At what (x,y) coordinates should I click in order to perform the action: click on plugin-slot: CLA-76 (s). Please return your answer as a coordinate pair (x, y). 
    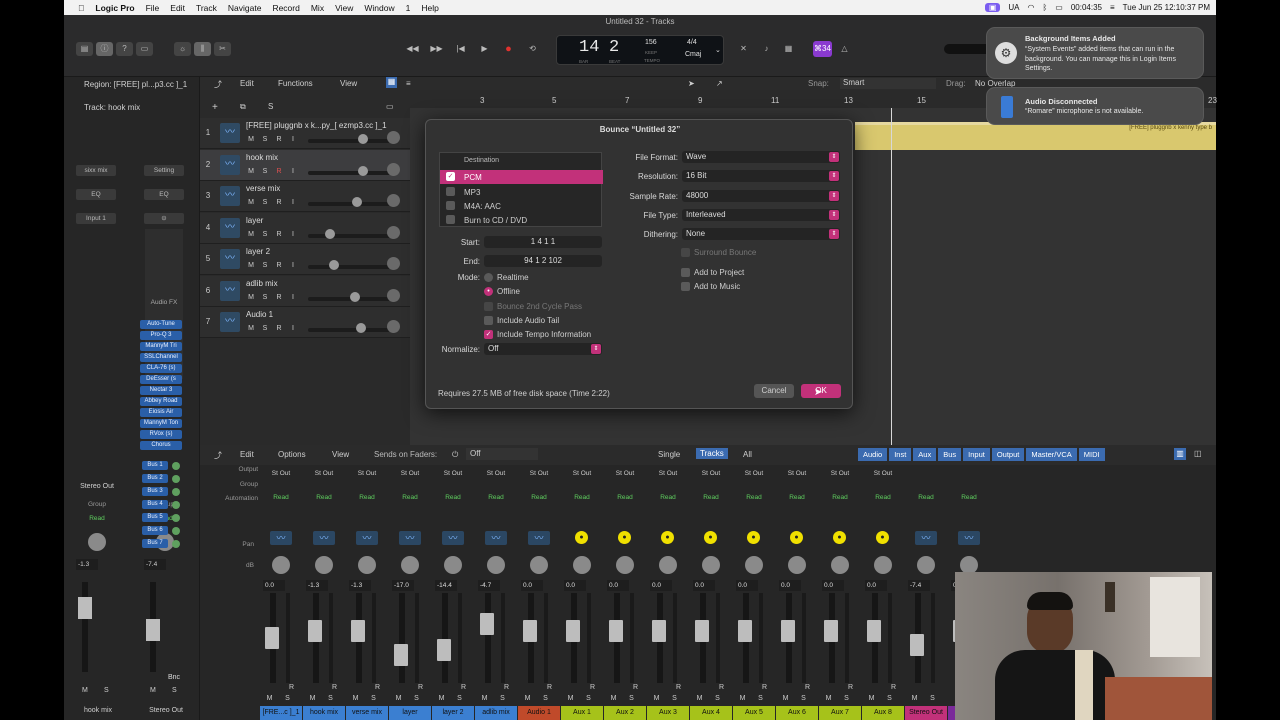
    Looking at the image, I should click on (161, 368).